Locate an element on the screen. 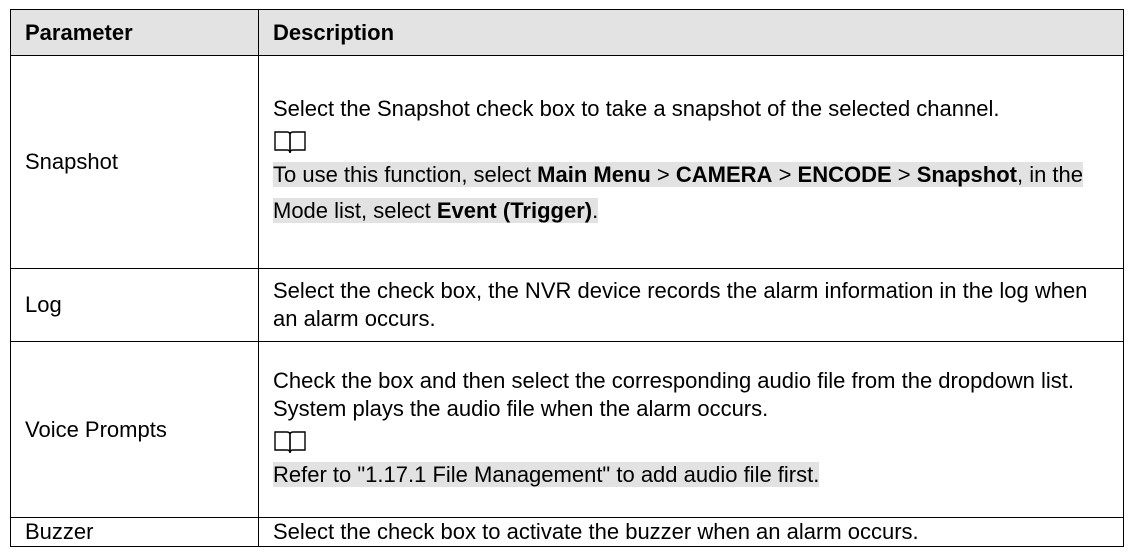  param-buzzer: Buzzer is located at coordinates (134, 532).